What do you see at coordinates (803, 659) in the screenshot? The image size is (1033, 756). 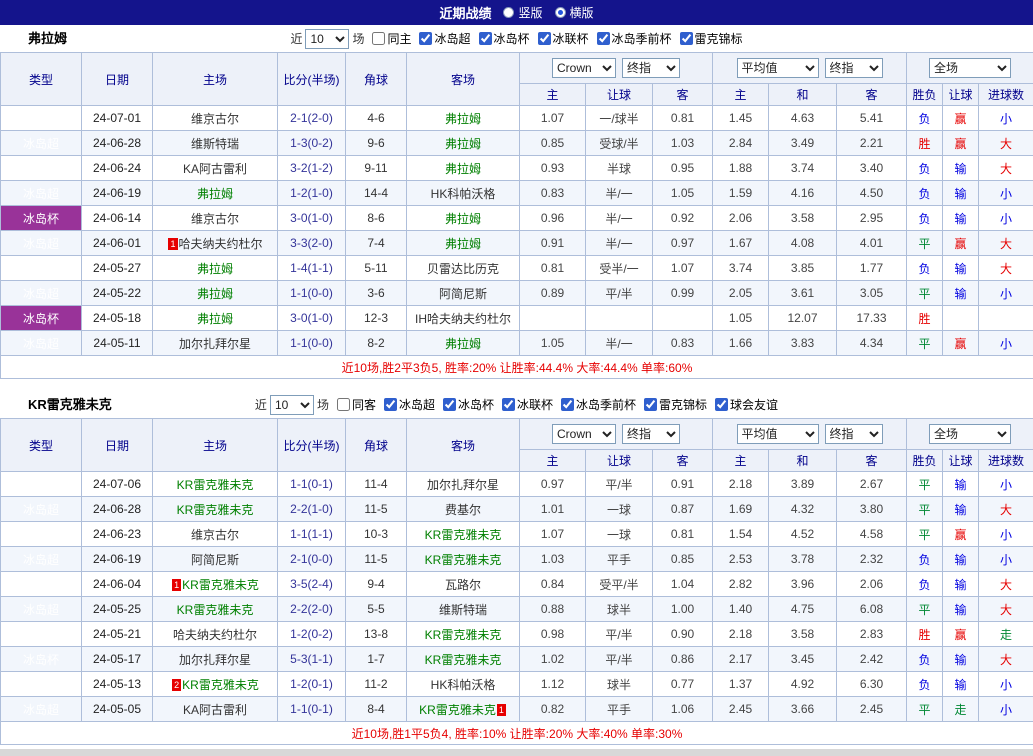 I see `avg-draw-cell: 3.45` at bounding box center [803, 659].